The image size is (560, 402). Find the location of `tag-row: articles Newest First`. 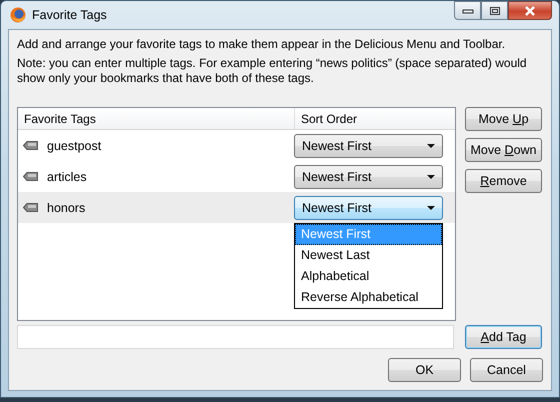

tag-row: articles Newest First is located at coordinates (236, 176).